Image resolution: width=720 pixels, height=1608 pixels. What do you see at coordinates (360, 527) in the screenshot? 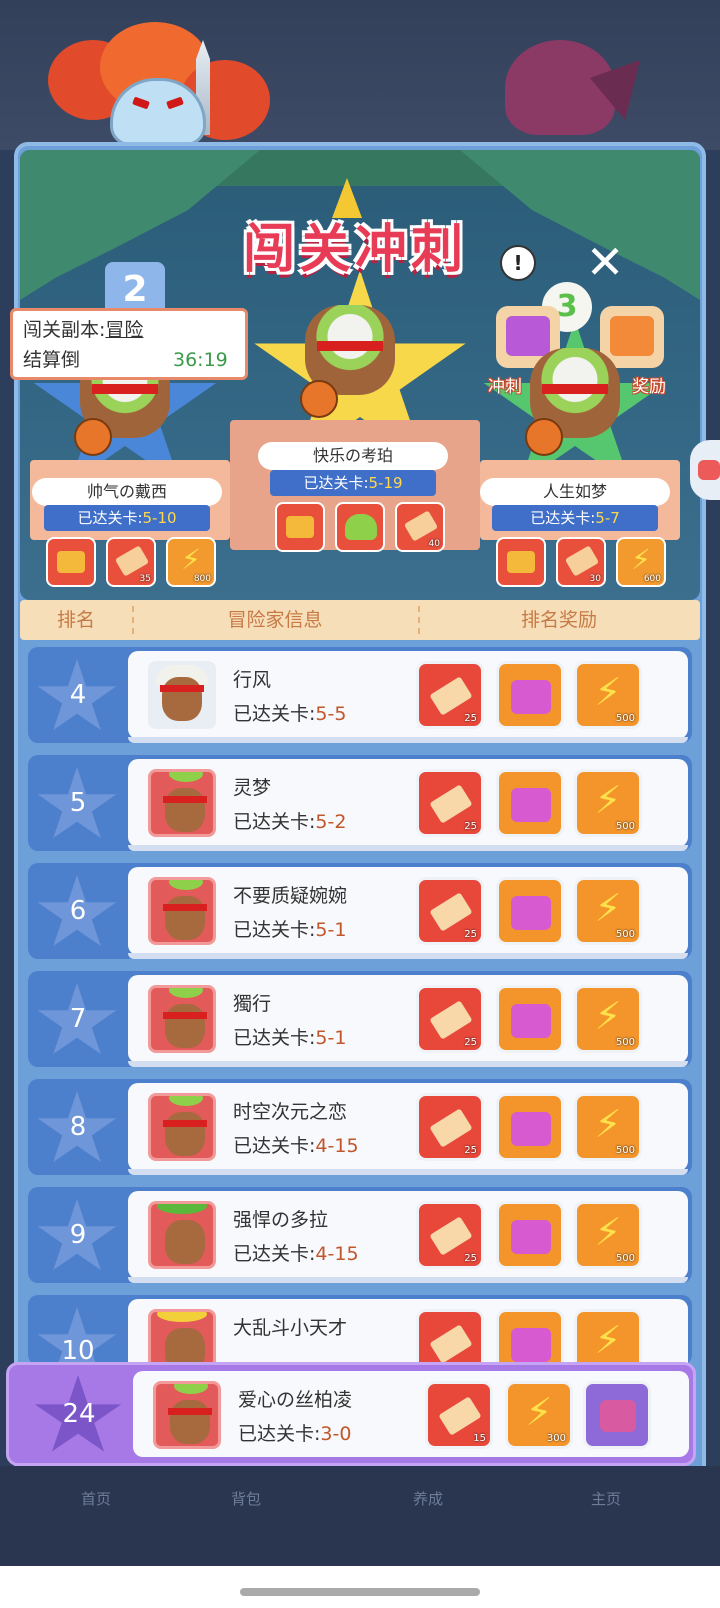
I see `slime-icon` at bounding box center [360, 527].